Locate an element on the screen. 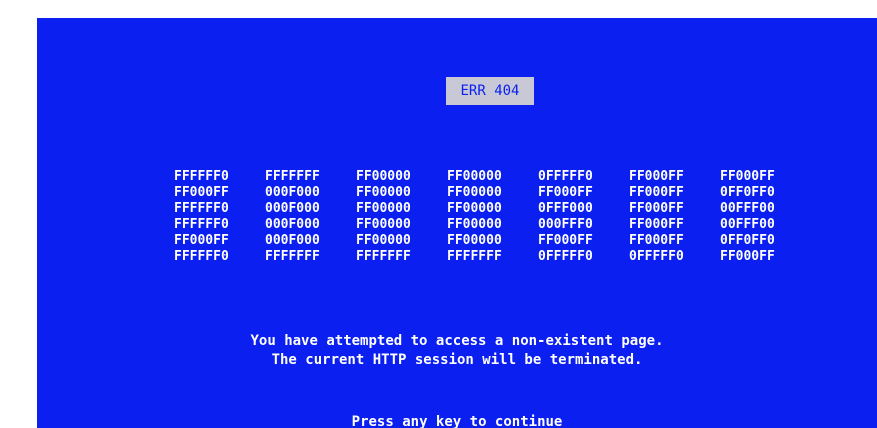 The image size is (877, 428). continue-prompt: Press any key to continue is located at coordinates (457, 420).